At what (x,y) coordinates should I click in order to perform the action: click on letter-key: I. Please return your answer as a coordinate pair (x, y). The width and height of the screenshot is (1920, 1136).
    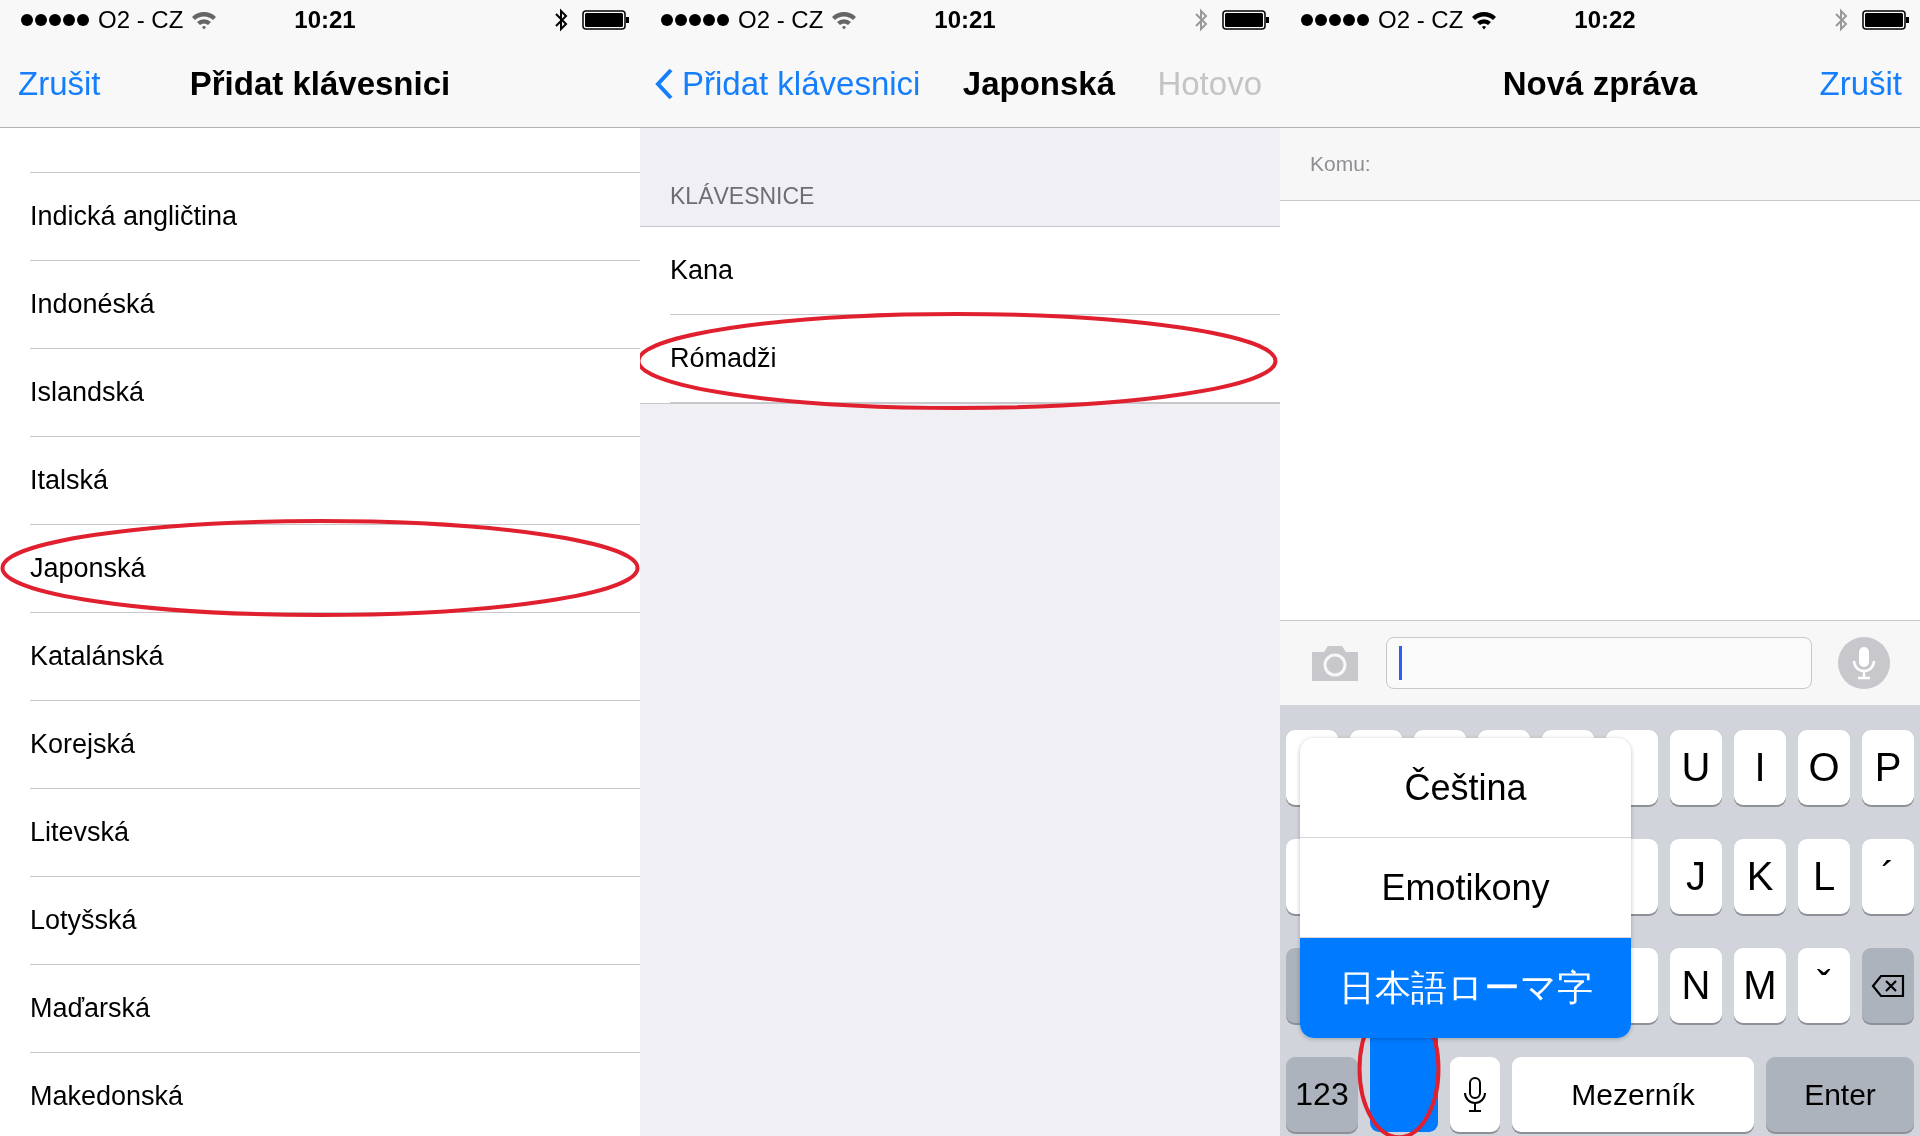
    Looking at the image, I should click on (1760, 767).